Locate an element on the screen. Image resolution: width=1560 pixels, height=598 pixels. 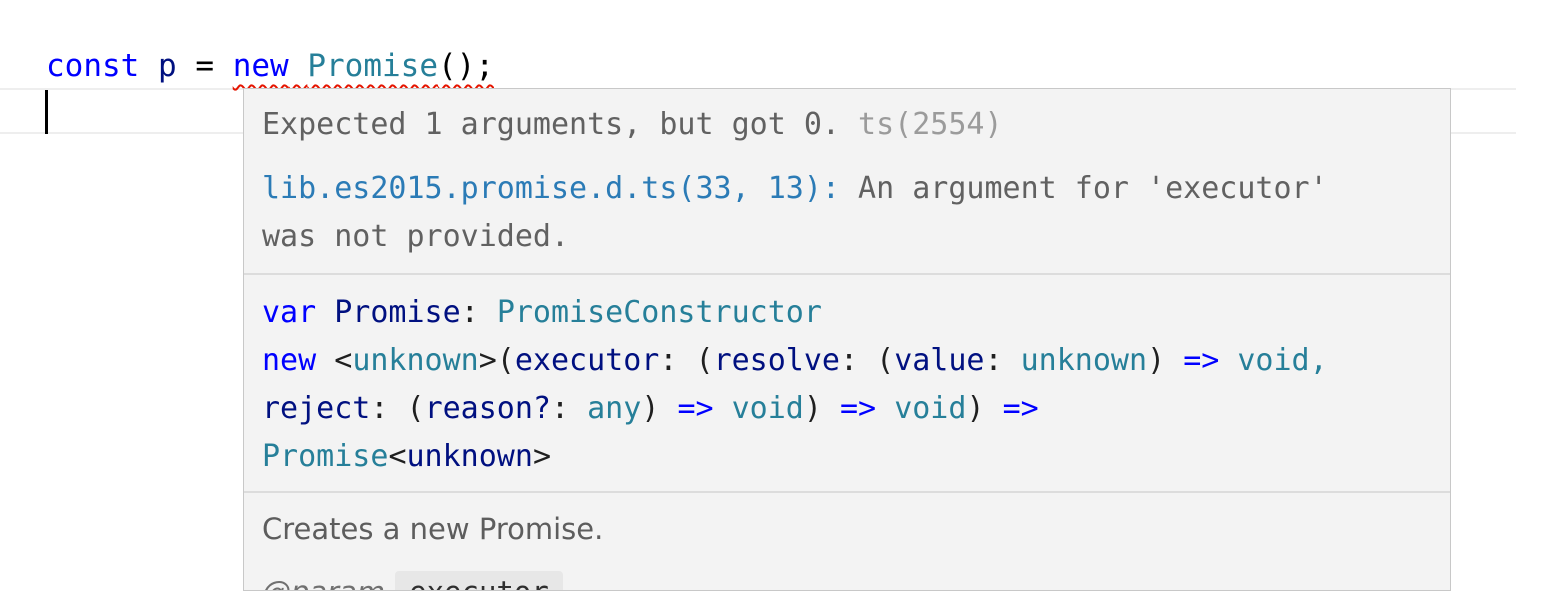
sig-lt: < is located at coordinates (343, 360).